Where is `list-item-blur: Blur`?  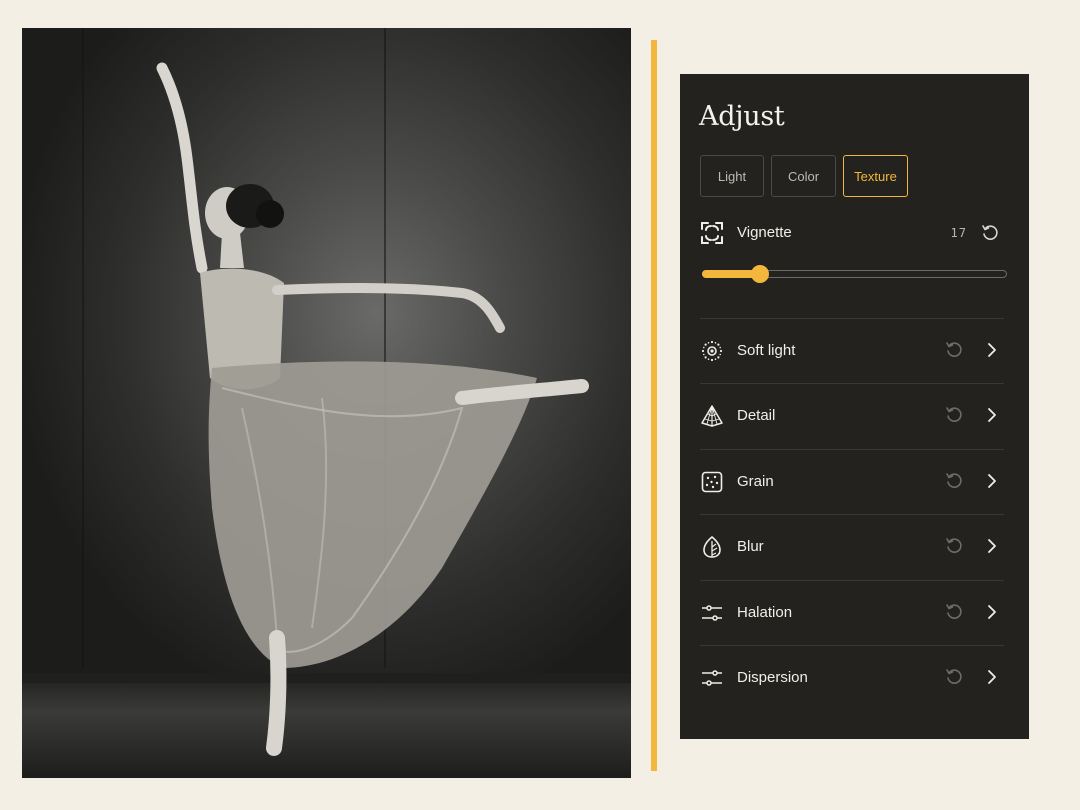 list-item-blur: Blur is located at coordinates (852, 546).